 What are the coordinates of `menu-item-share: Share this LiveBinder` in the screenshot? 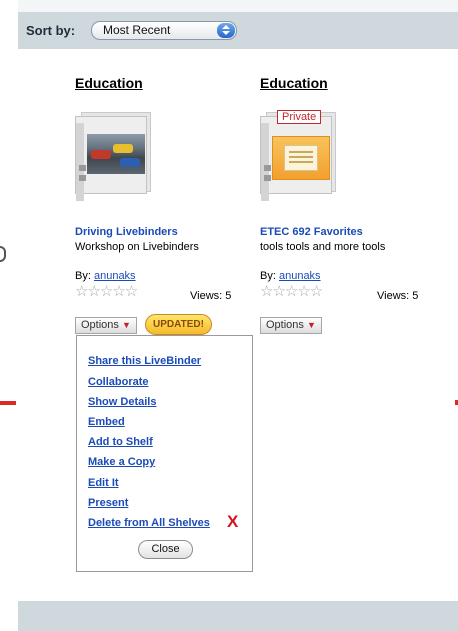 It's located at (144, 361).